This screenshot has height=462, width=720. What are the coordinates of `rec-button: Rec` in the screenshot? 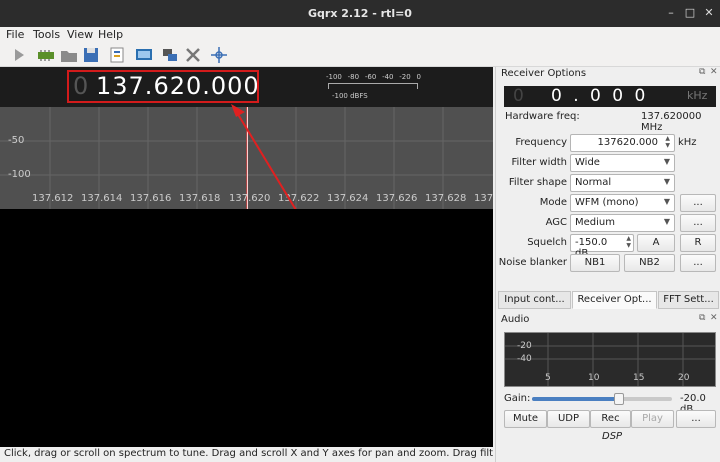 It's located at (610, 419).